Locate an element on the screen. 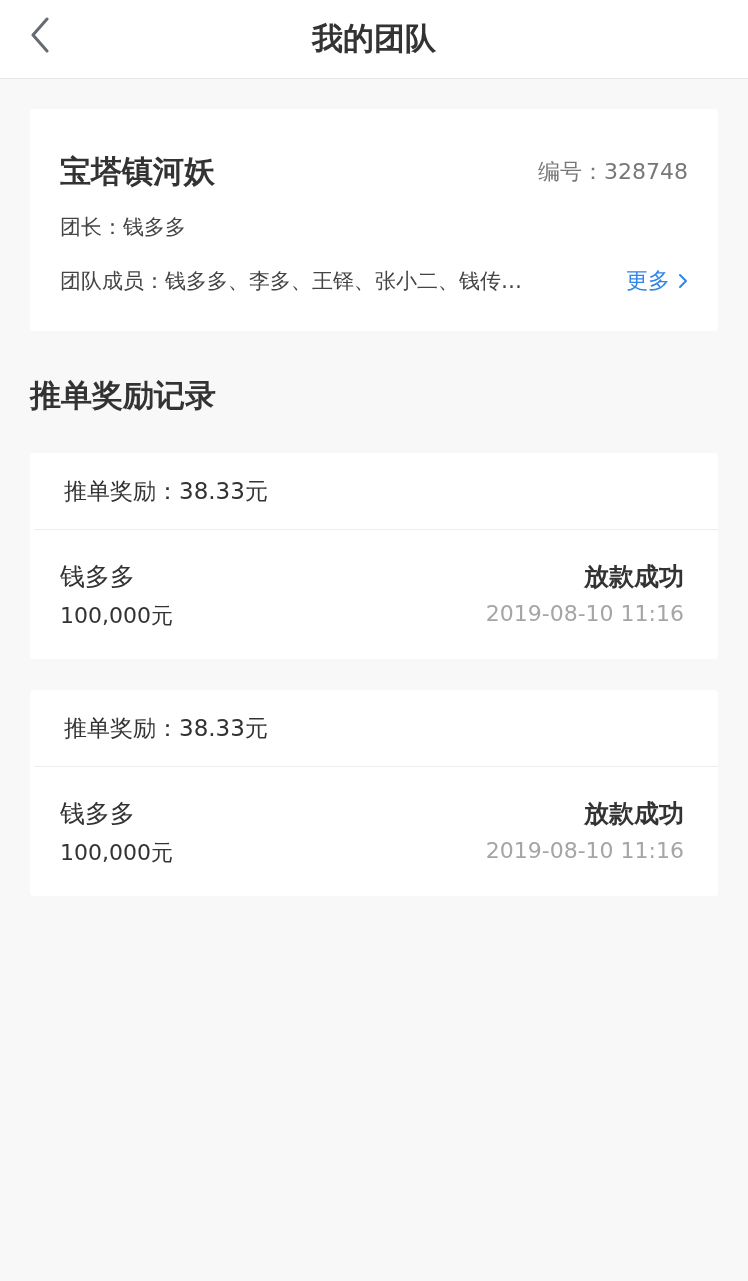 The image size is (748, 1281). team-number: 328748 is located at coordinates (646, 171).